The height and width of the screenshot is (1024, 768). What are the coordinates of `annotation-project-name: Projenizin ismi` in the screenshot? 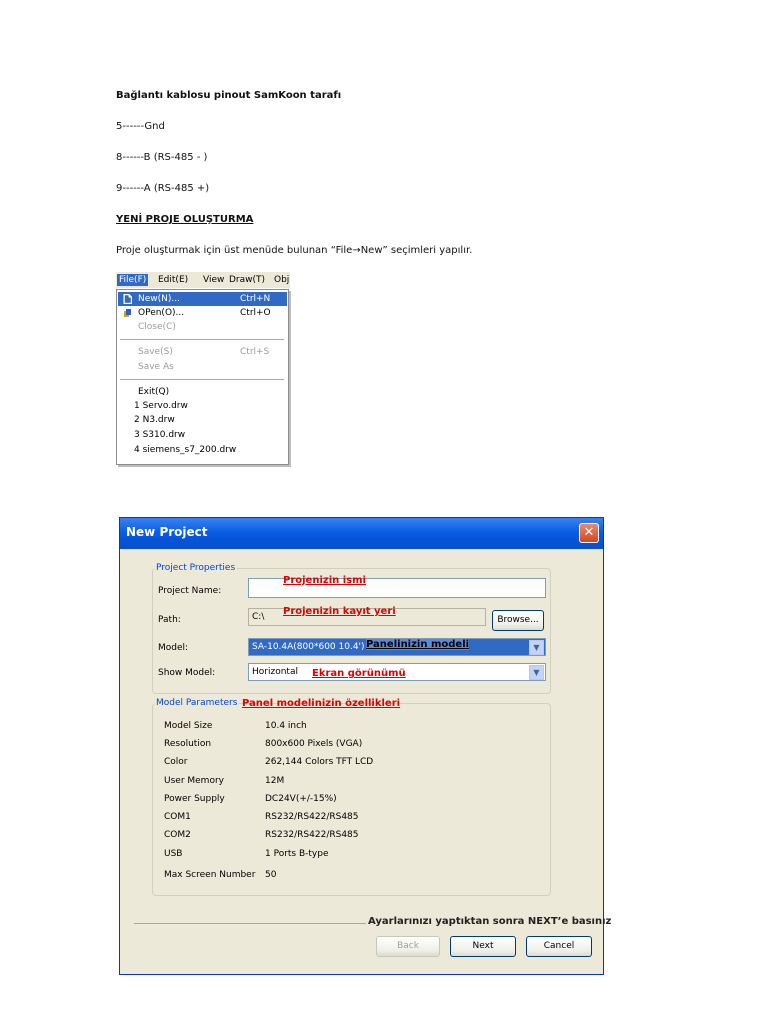 It's located at (324, 580).